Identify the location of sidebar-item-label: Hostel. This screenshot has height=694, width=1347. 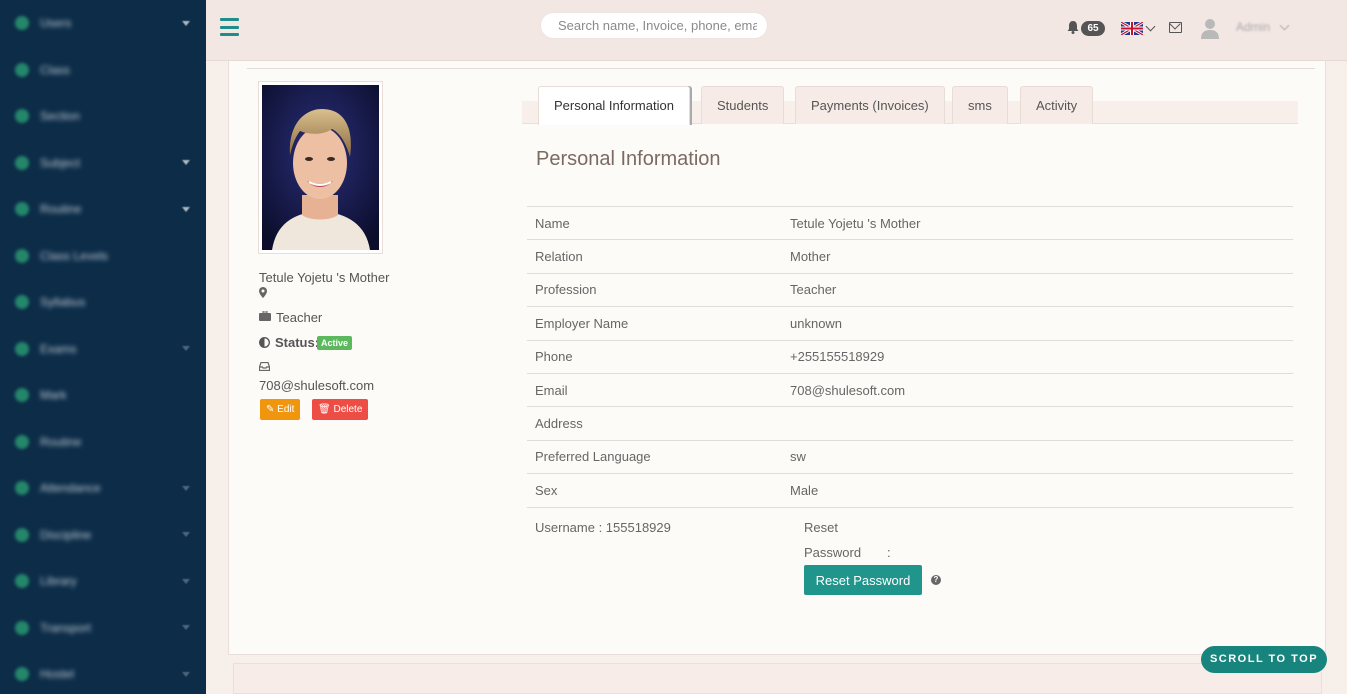
(57, 674).